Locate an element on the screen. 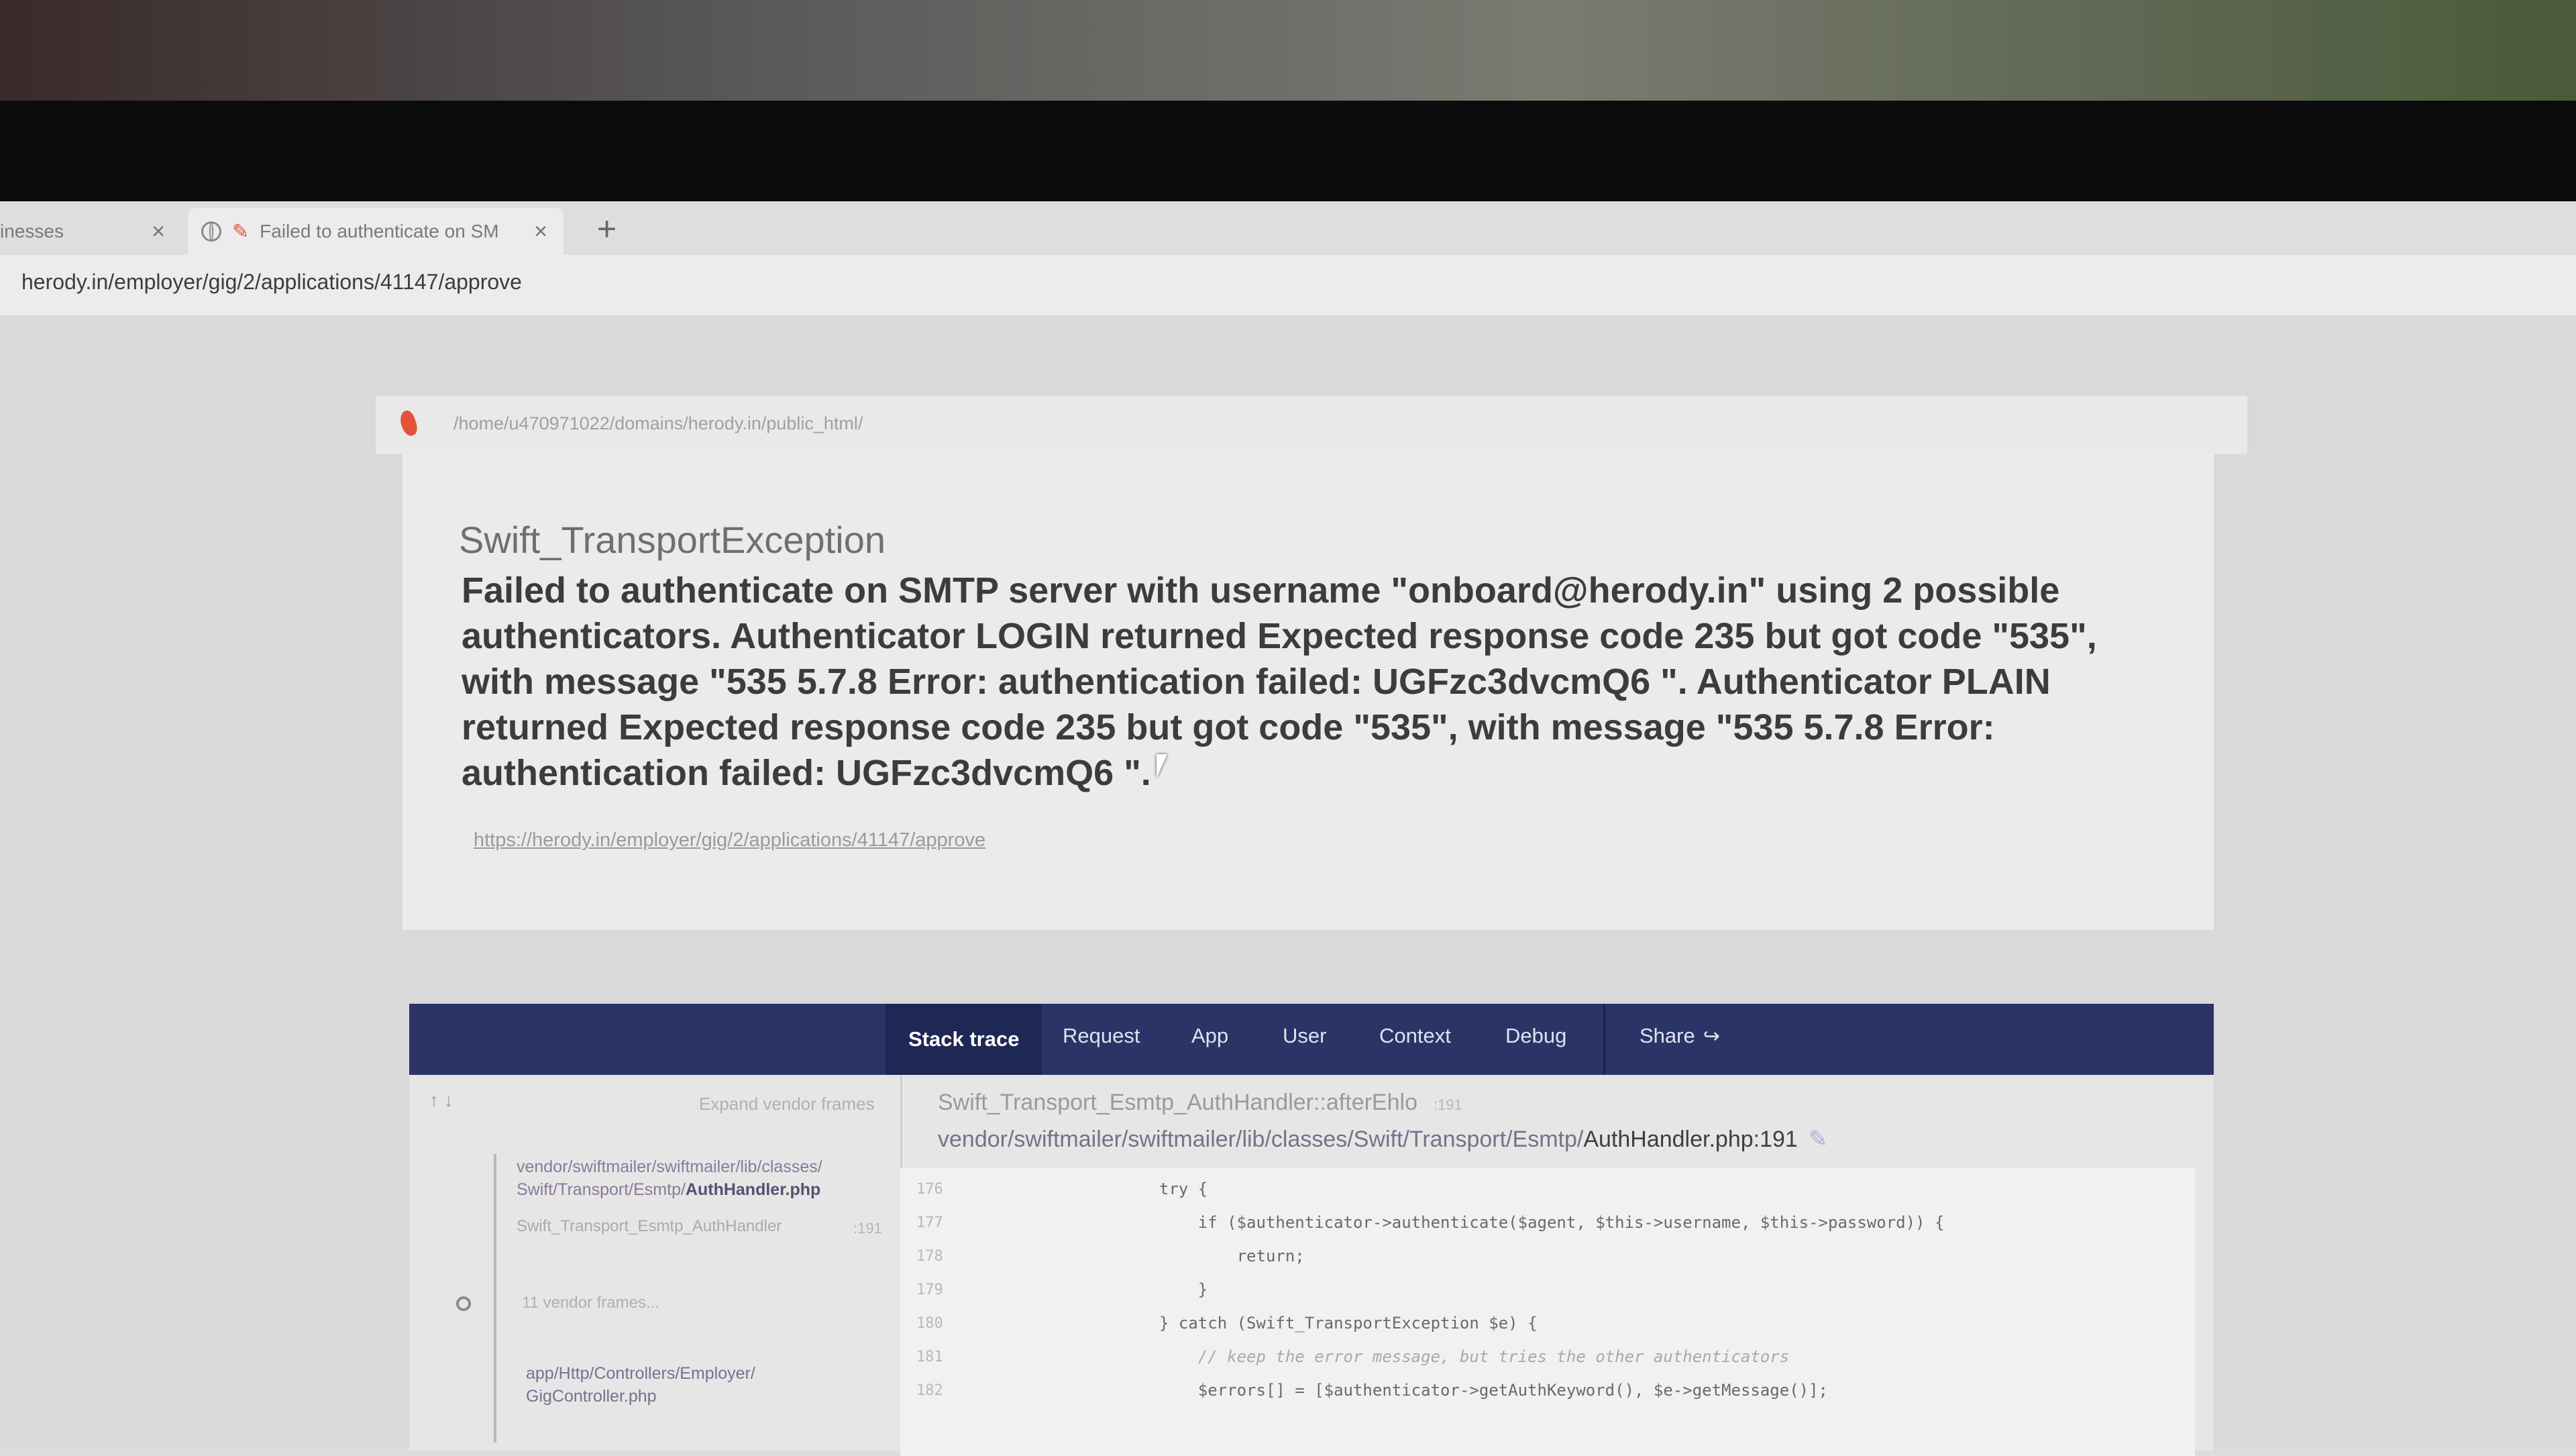  tab-stack-trace: Stack trace is located at coordinates (963, 1039).